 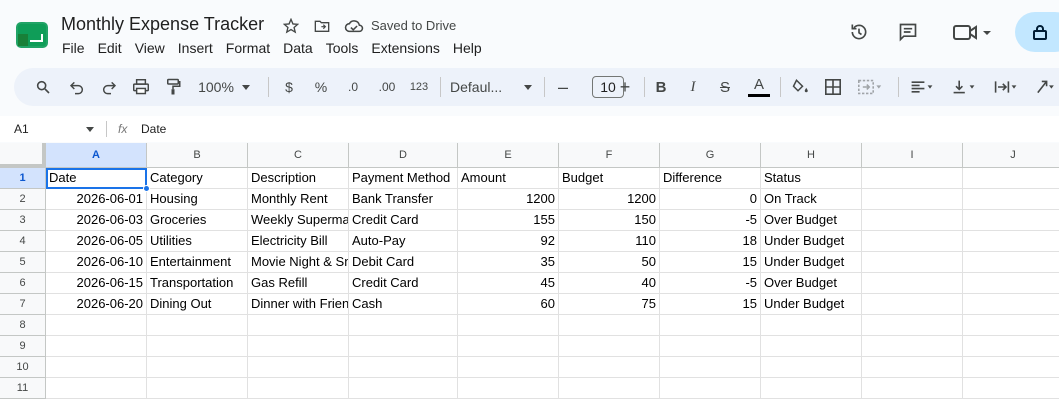 I want to click on data-cell: On Track, so click(x=811, y=199).